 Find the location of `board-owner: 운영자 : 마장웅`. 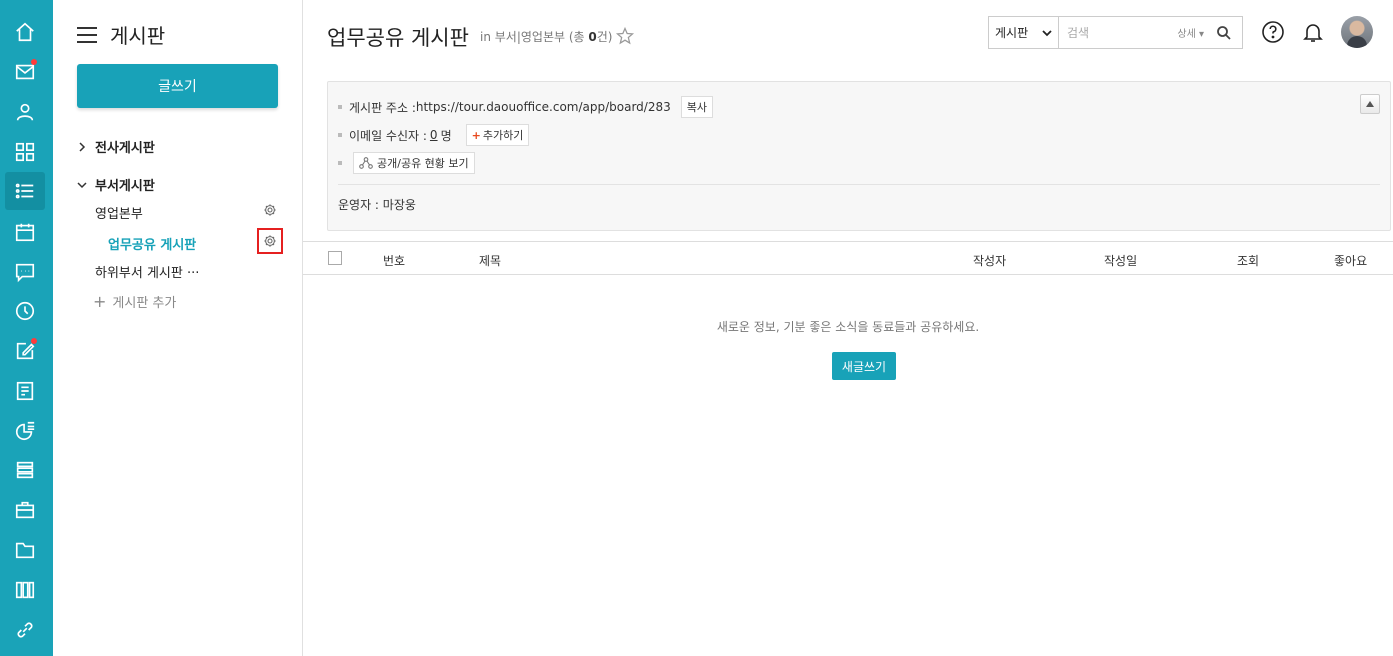

board-owner: 운영자 : 마장웅 is located at coordinates (377, 205).